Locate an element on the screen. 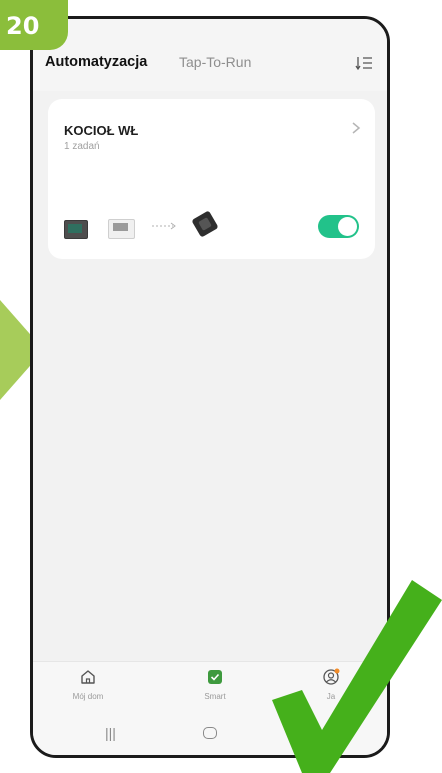 This screenshot has width=442, height=773. step-badge: 20 is located at coordinates (34, 25).